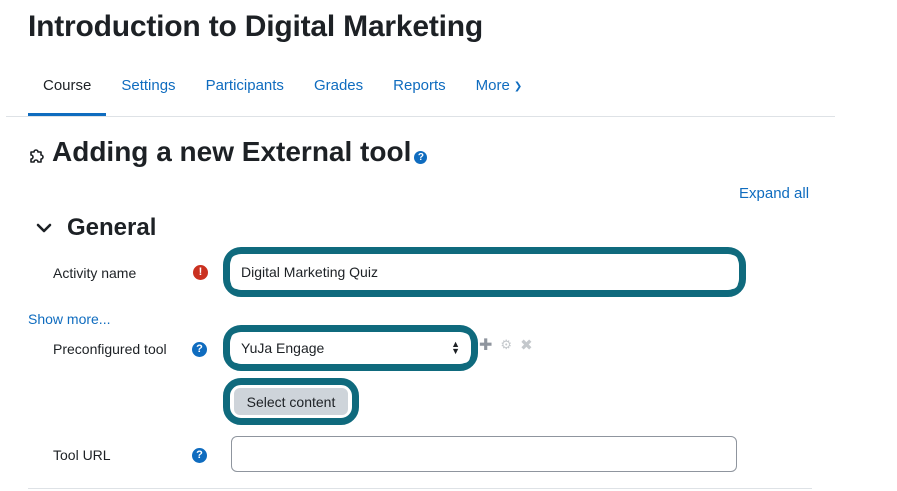 The image size is (897, 491). I want to click on section-title: General, so click(112, 227).